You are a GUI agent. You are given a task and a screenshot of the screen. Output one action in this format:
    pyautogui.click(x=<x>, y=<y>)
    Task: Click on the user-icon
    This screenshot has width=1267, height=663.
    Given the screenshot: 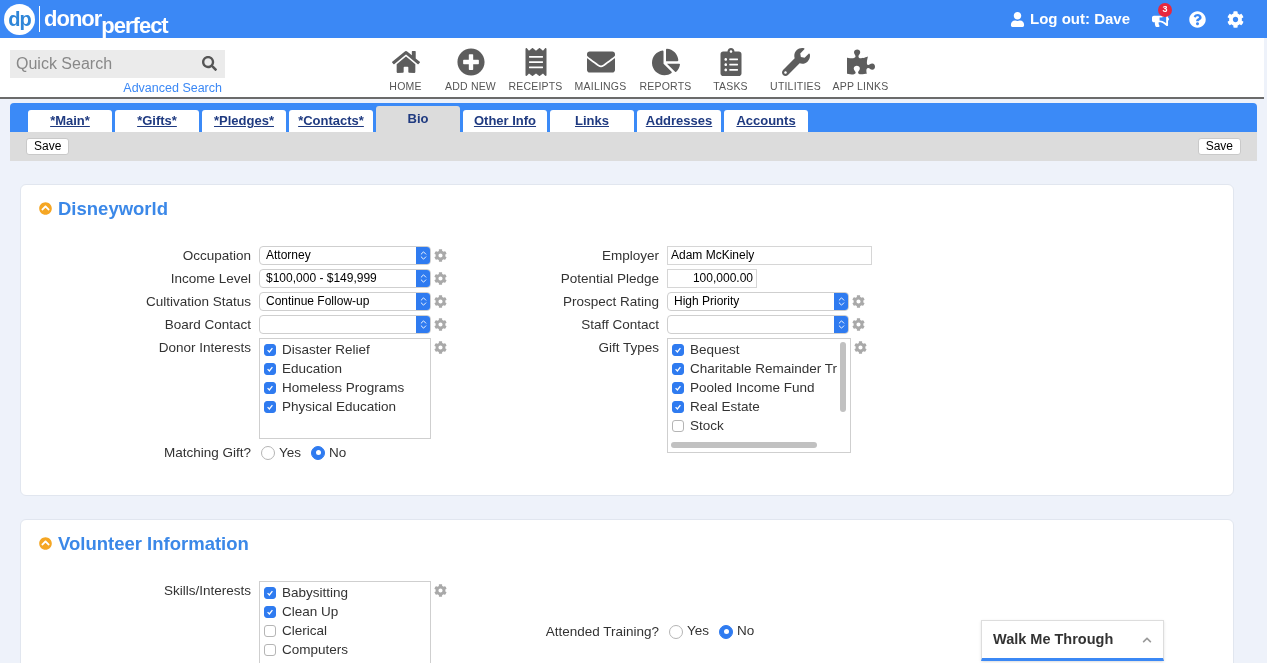 What is the action you would take?
    pyautogui.click(x=1017, y=19)
    